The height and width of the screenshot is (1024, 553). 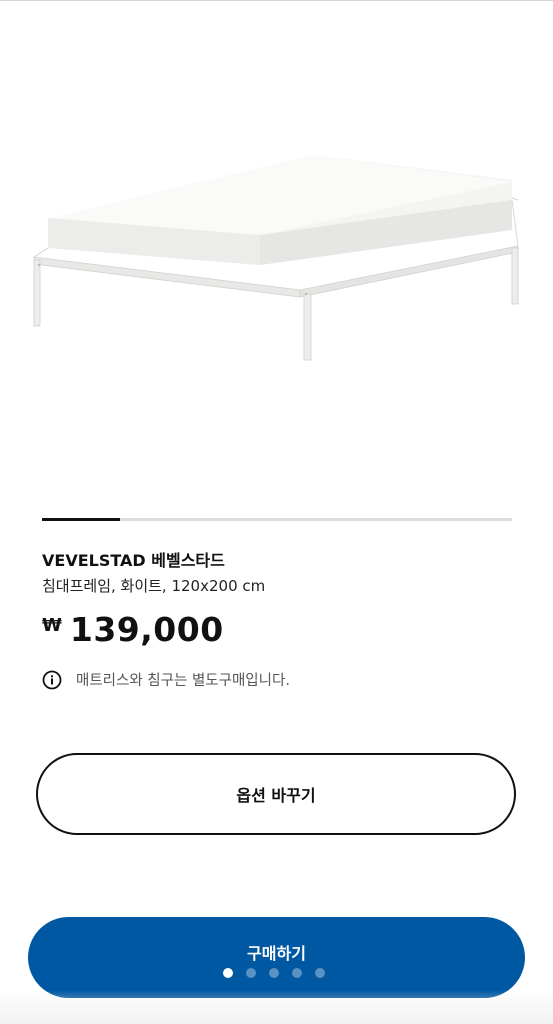 I want to click on info-icon, so click(x=52, y=679).